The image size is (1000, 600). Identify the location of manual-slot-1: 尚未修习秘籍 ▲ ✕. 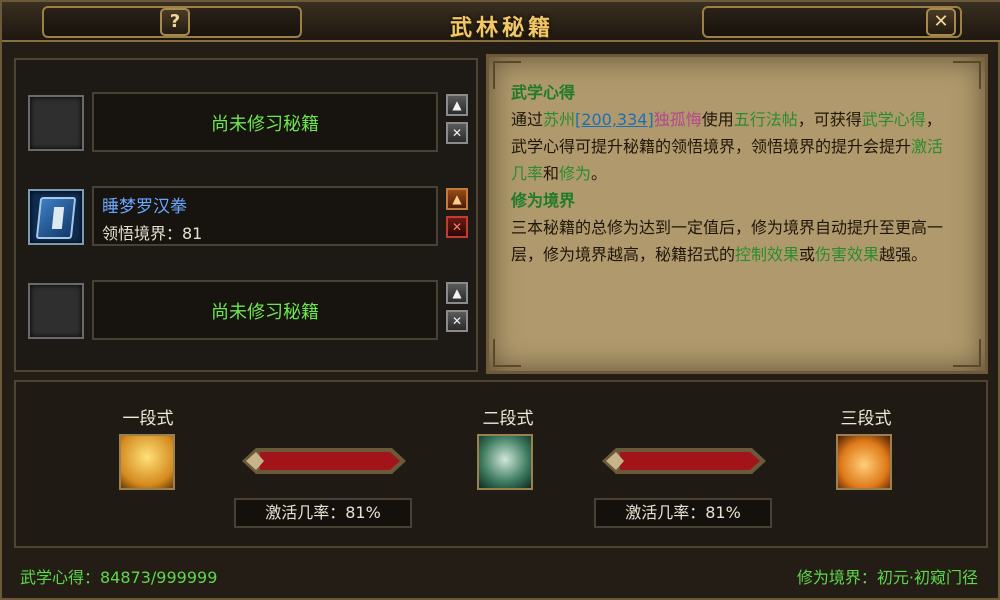
(248, 122).